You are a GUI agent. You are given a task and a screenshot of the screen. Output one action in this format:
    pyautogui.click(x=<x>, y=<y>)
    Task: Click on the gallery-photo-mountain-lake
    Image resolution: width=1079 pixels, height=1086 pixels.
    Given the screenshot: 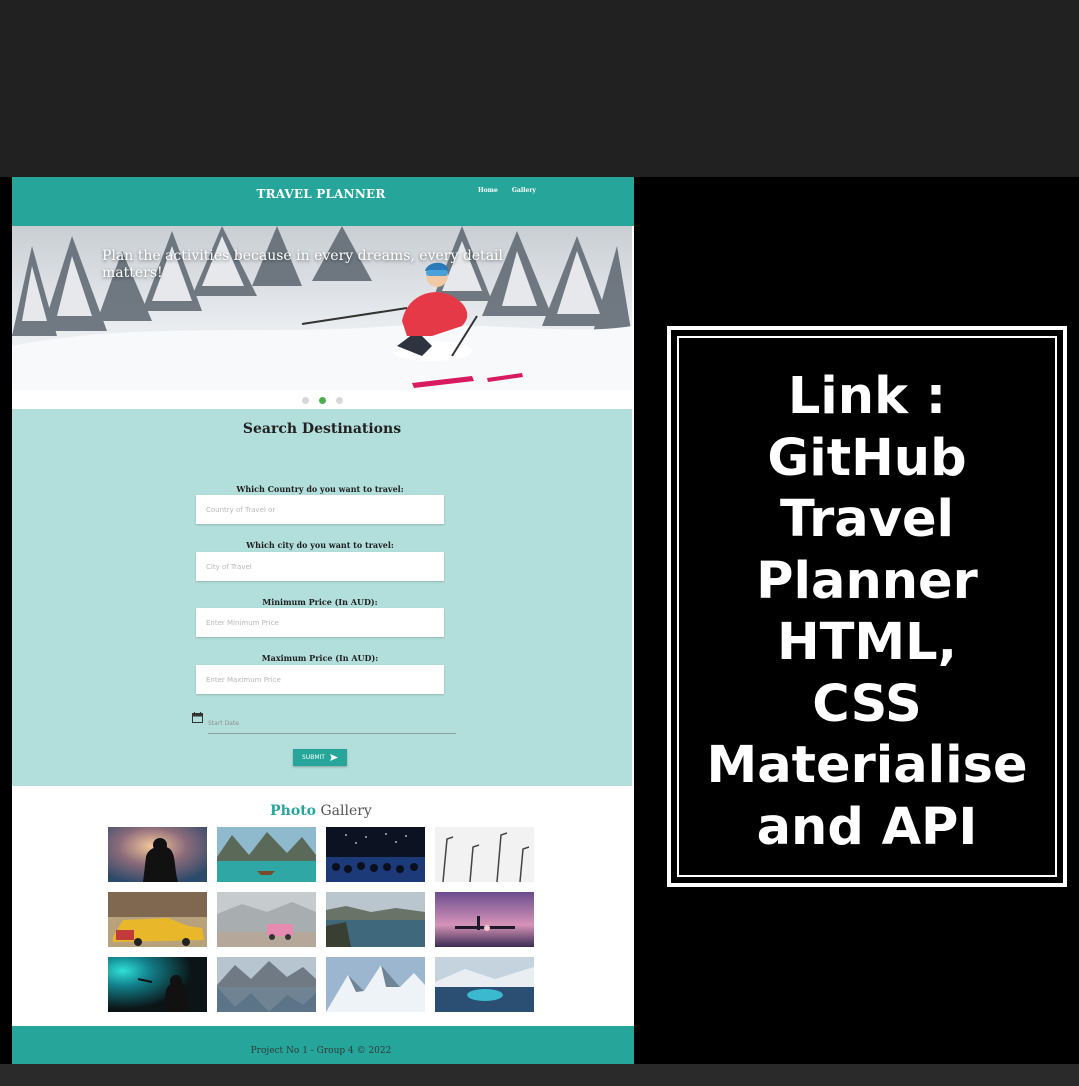 What is the action you would take?
    pyautogui.click(x=266, y=984)
    